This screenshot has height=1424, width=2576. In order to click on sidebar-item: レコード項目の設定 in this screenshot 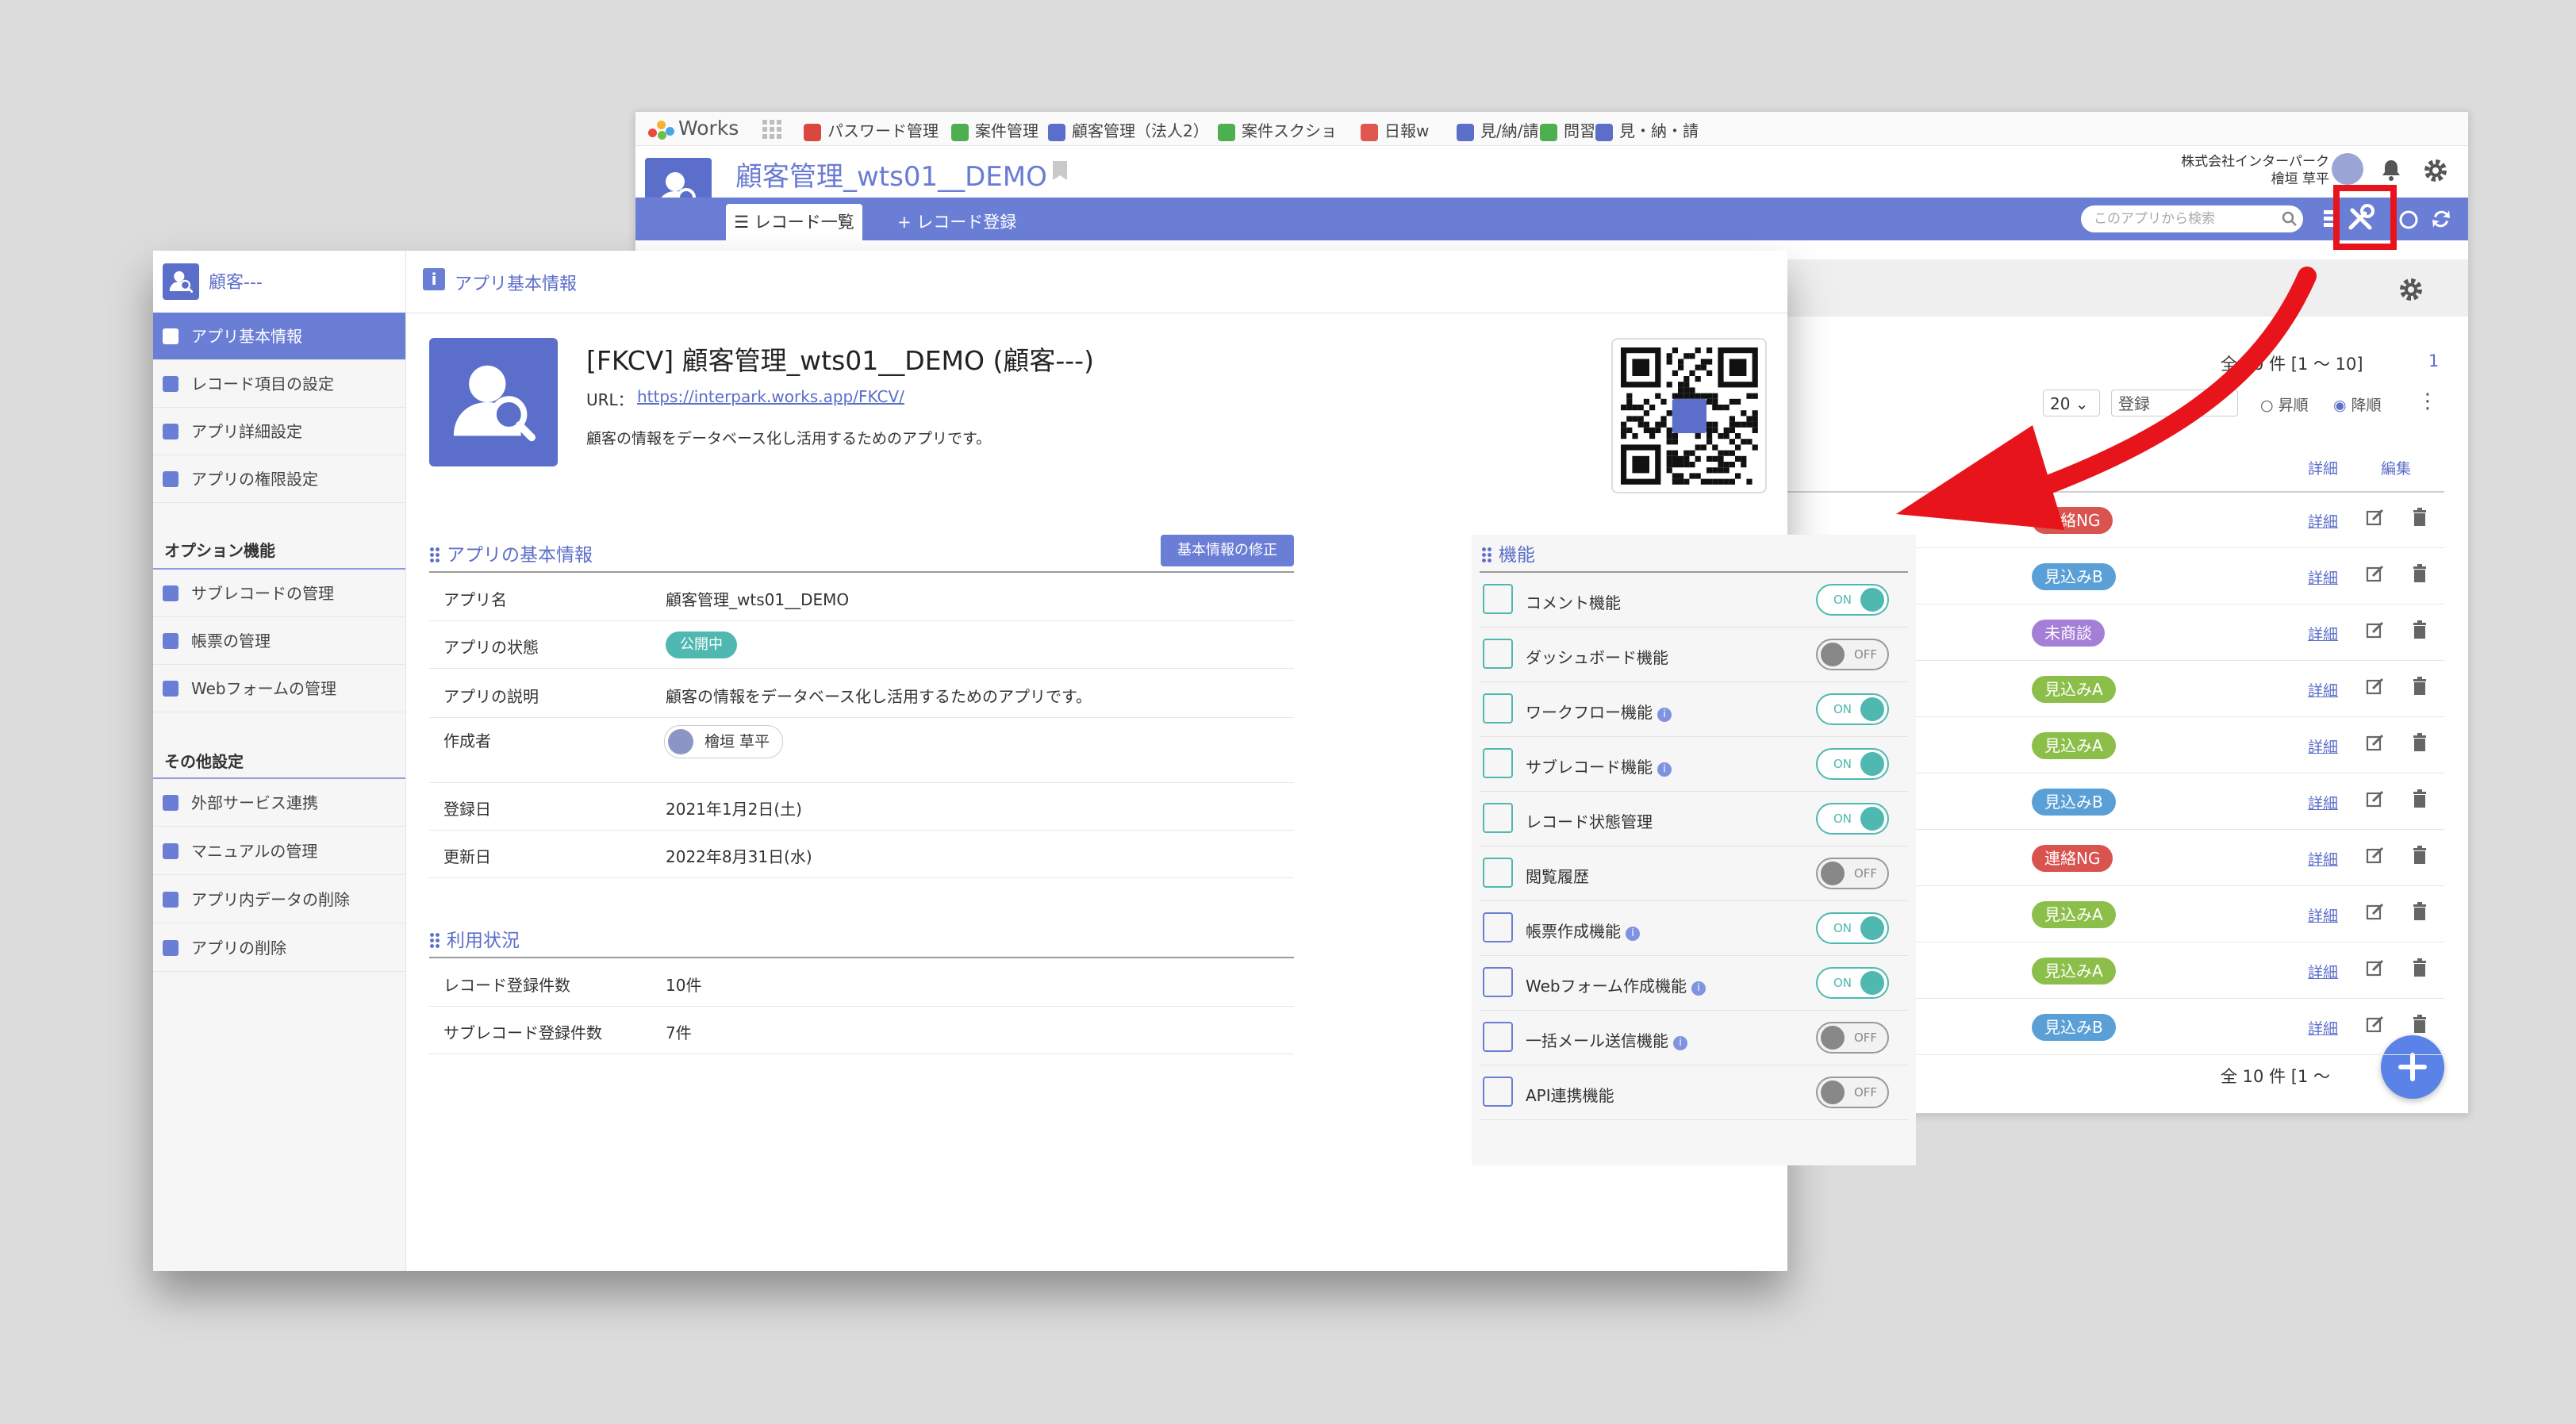, I will do `click(279, 384)`.